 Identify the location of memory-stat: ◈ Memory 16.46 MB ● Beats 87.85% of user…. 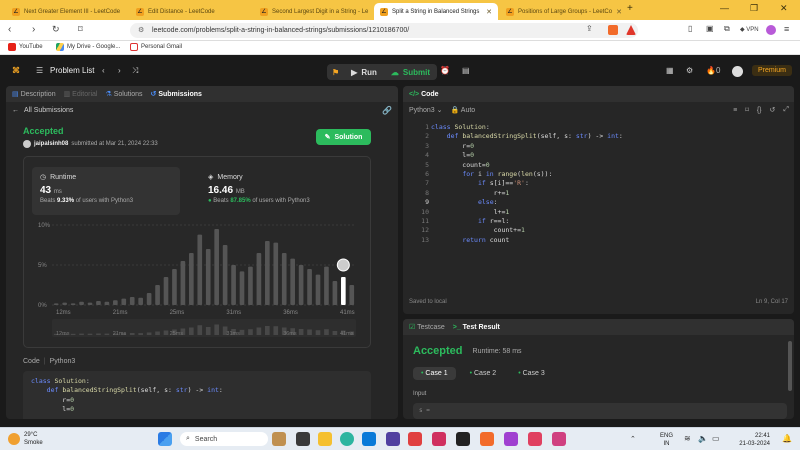
(274, 191).